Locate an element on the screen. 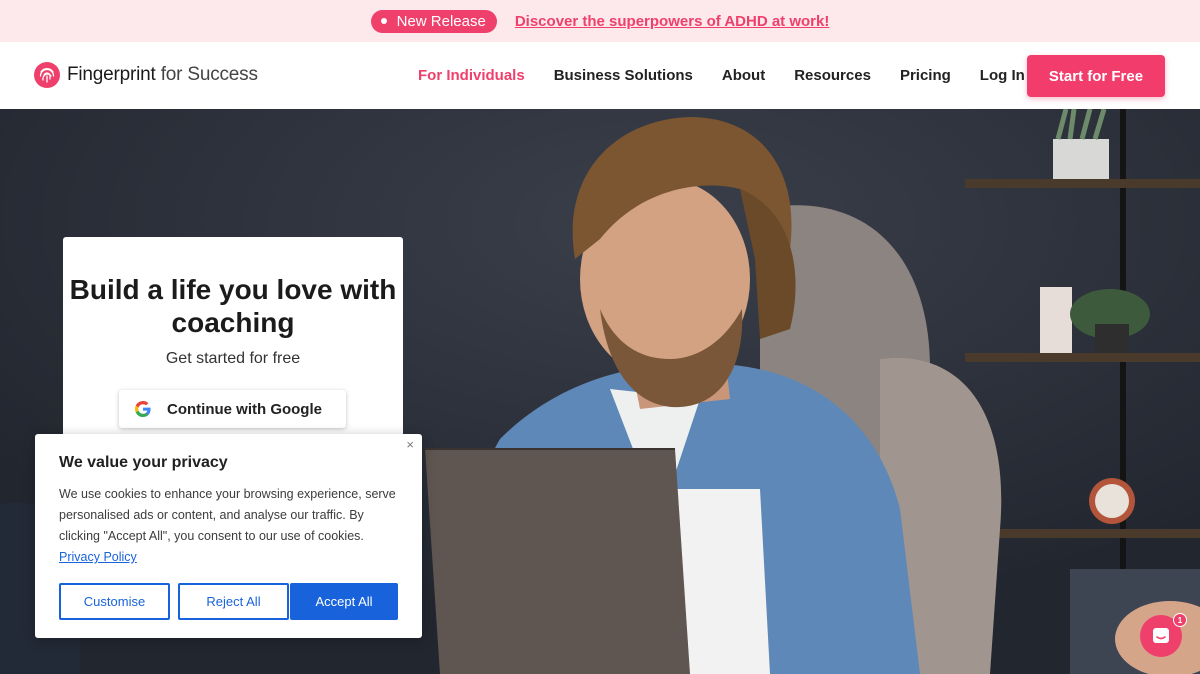 This screenshot has height=674, width=1200. google-button-label: Continue with Google is located at coordinates (244, 409).